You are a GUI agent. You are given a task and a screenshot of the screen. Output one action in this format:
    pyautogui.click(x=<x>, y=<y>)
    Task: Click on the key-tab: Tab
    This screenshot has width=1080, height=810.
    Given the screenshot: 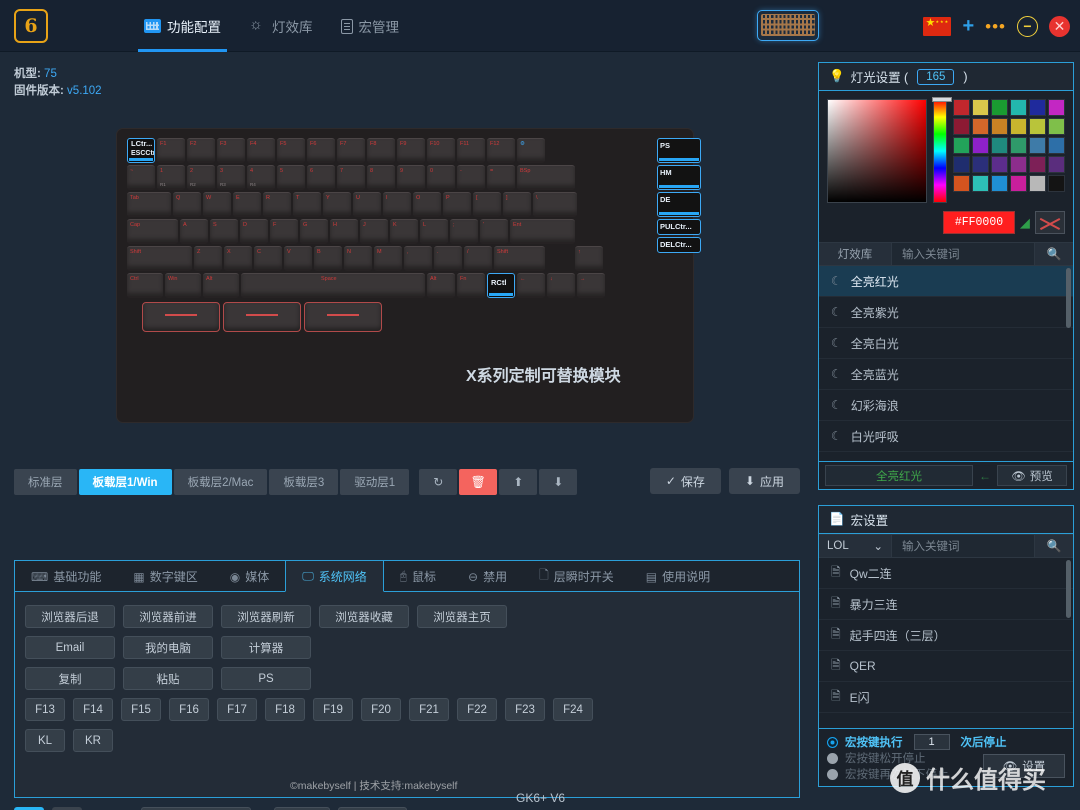 What is the action you would take?
    pyautogui.click(x=149, y=204)
    